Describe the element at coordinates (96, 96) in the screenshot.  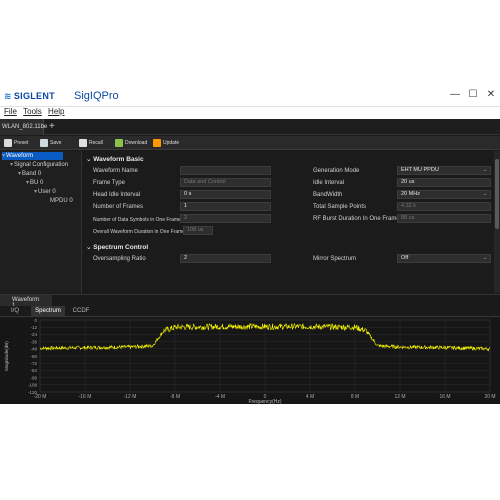
I see `app-name: SigIQPro` at that location.